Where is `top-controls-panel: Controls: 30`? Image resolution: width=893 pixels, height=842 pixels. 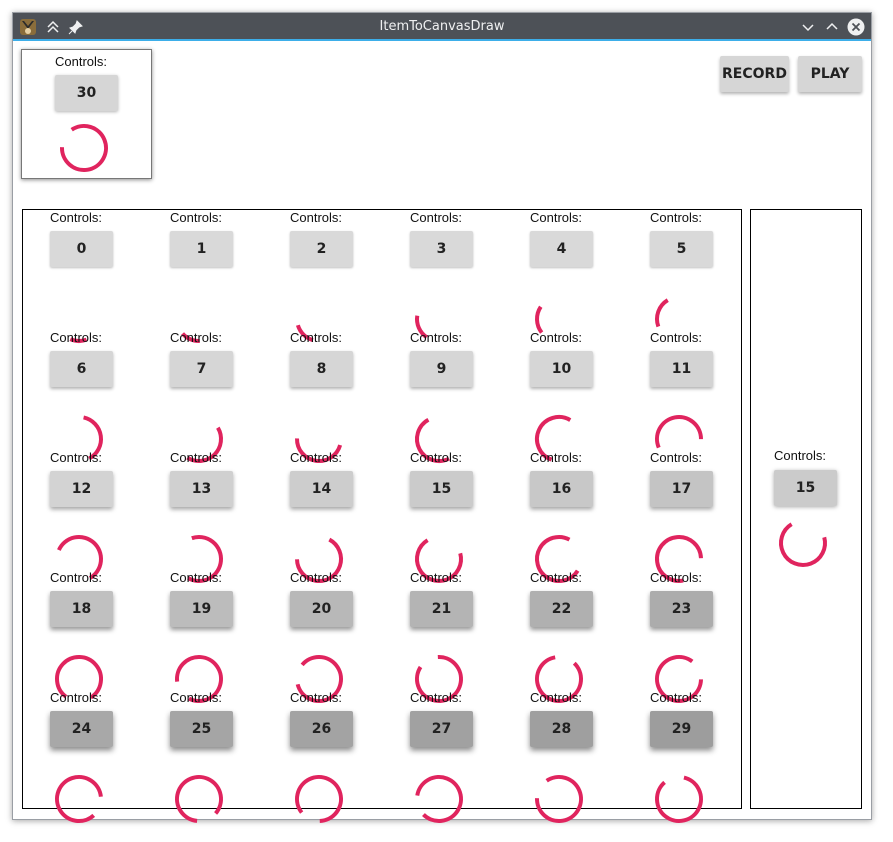
top-controls-panel: Controls: 30 is located at coordinates (86, 114).